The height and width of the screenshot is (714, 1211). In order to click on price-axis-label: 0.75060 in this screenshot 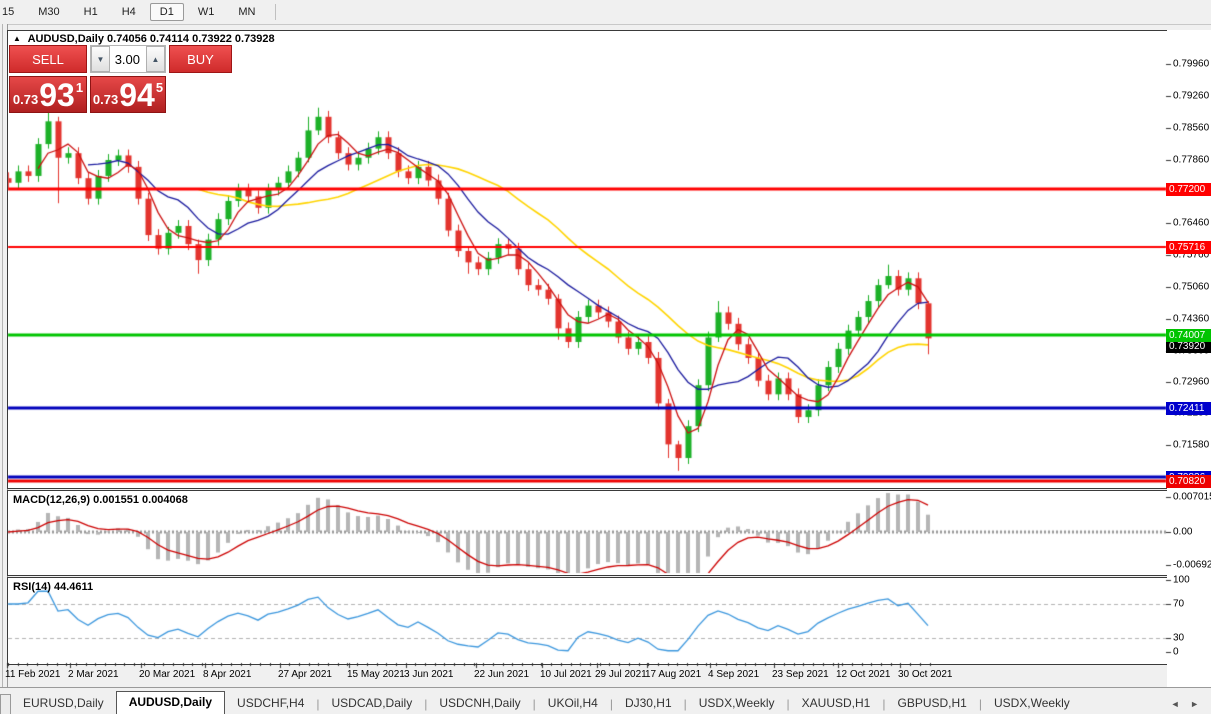, I will do `click(1191, 287)`.